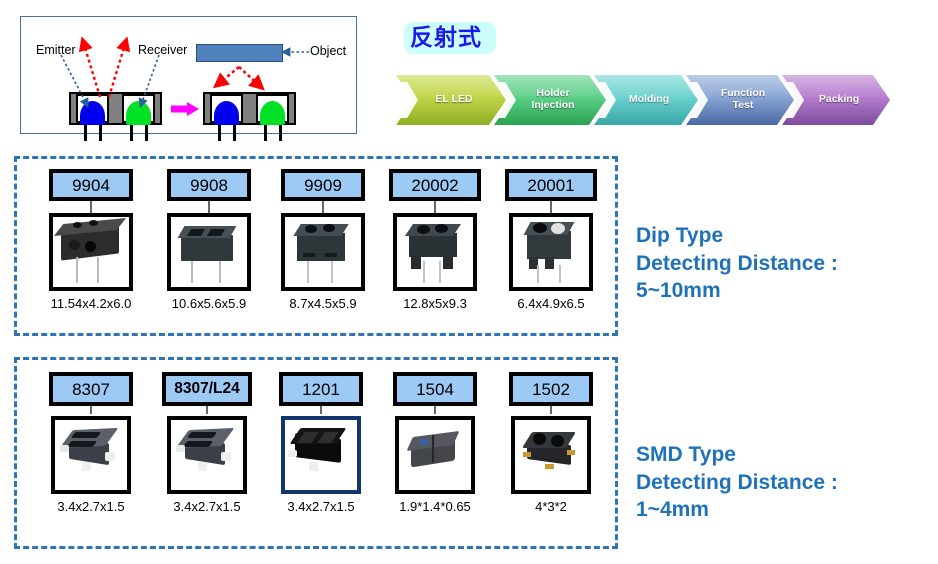 The height and width of the screenshot is (564, 938). Describe the element at coordinates (549, 466) in the screenshot. I see `solder-pad` at that location.